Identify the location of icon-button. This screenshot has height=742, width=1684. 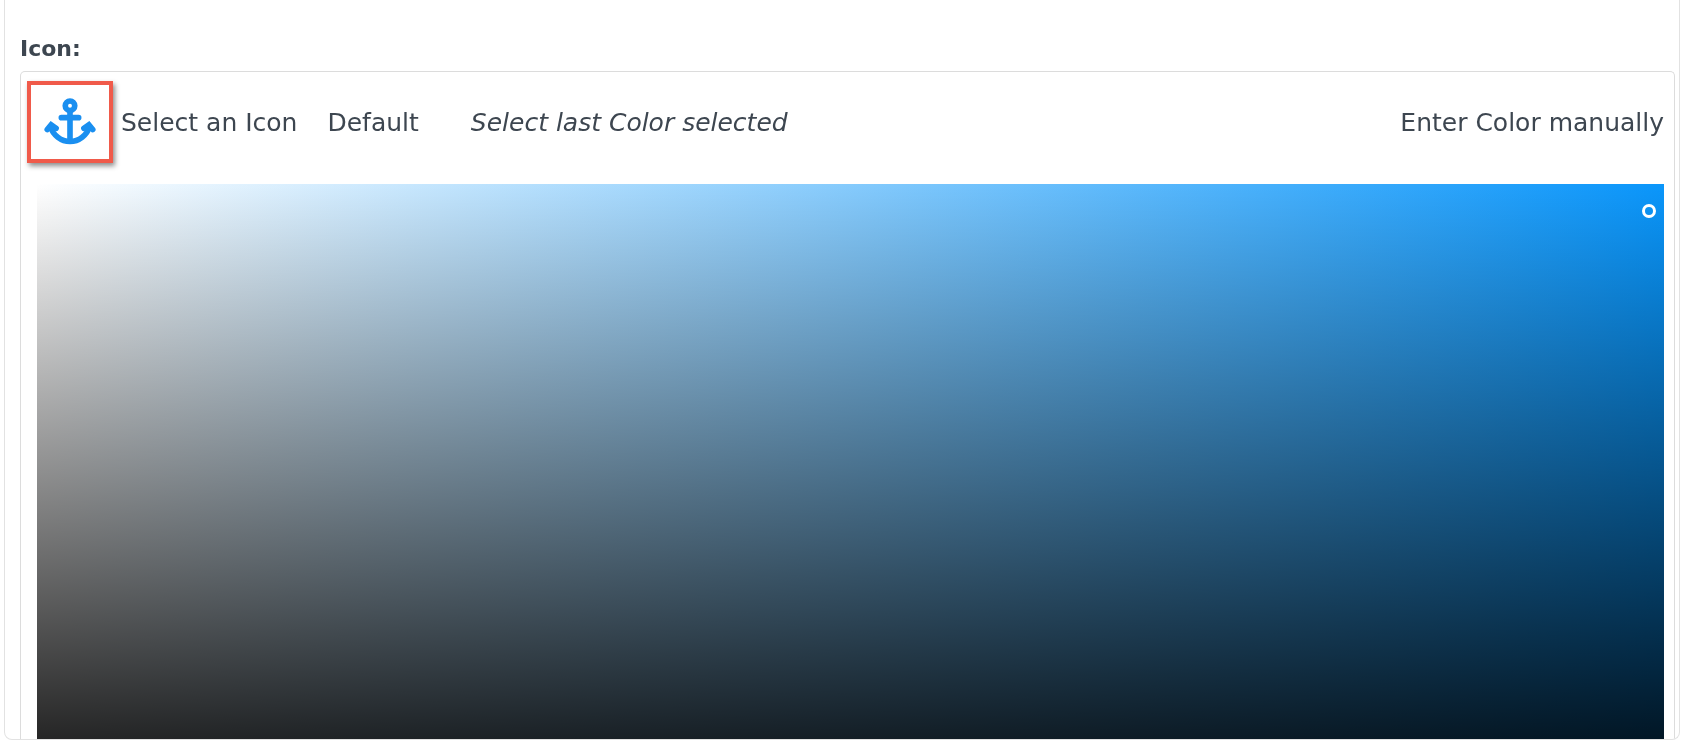
(70, 122).